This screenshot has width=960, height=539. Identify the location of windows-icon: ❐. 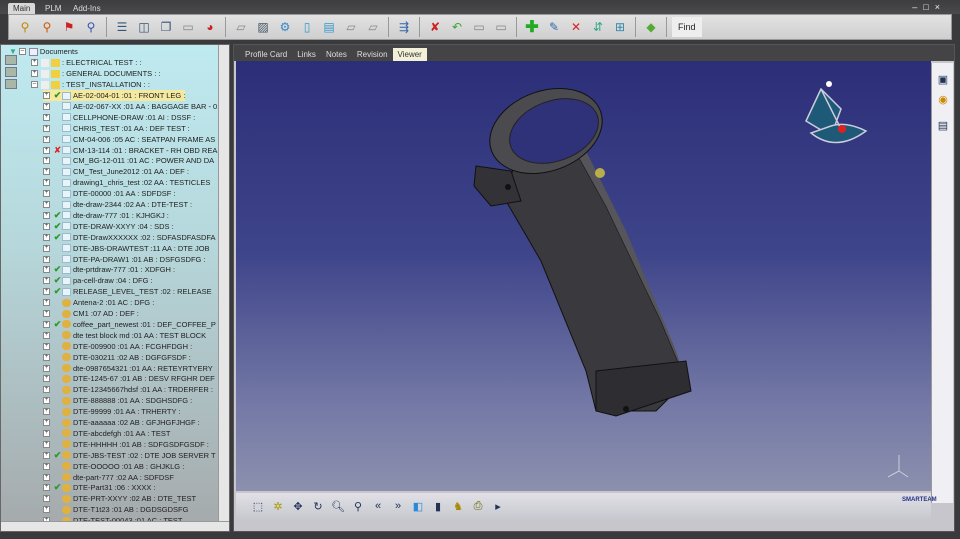
(166, 27).